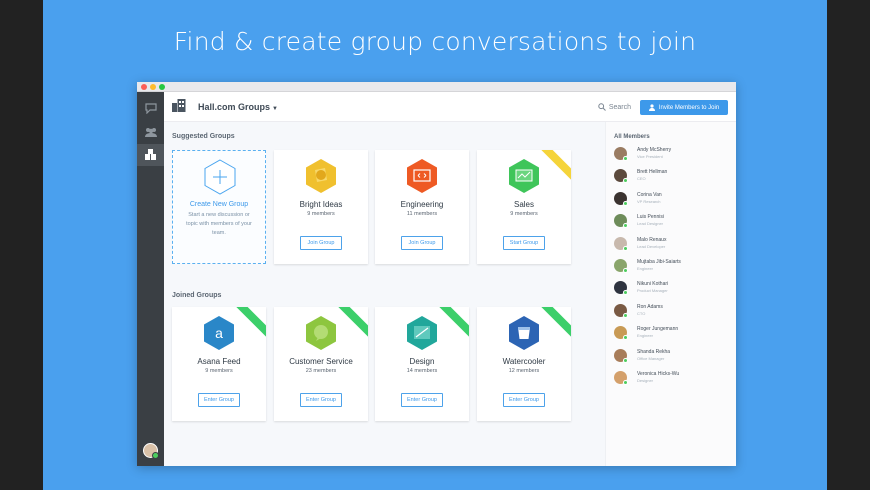 The width and height of the screenshot is (870, 490). I want to click on group-card-design: Design 14 members Enter Group, so click(422, 364).